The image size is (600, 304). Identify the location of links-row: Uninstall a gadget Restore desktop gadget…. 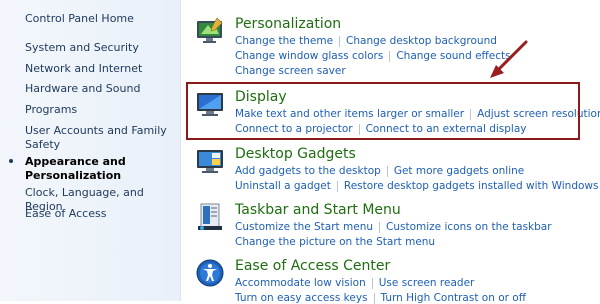
(416, 186).